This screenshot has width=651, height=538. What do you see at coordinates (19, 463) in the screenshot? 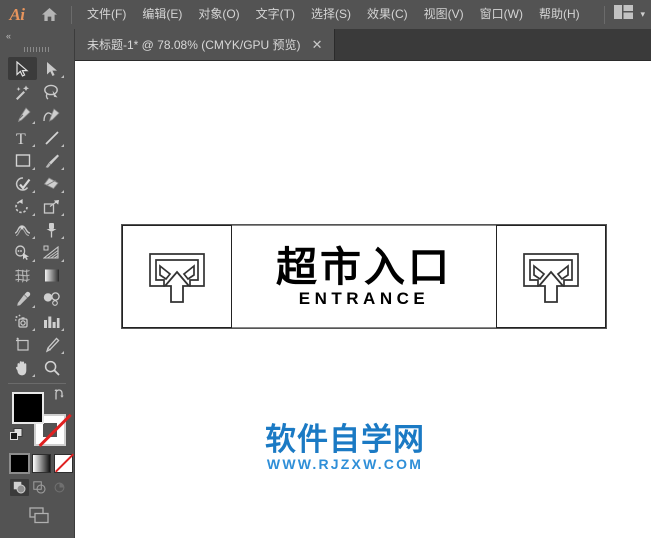
I see `color-mode-button` at bounding box center [19, 463].